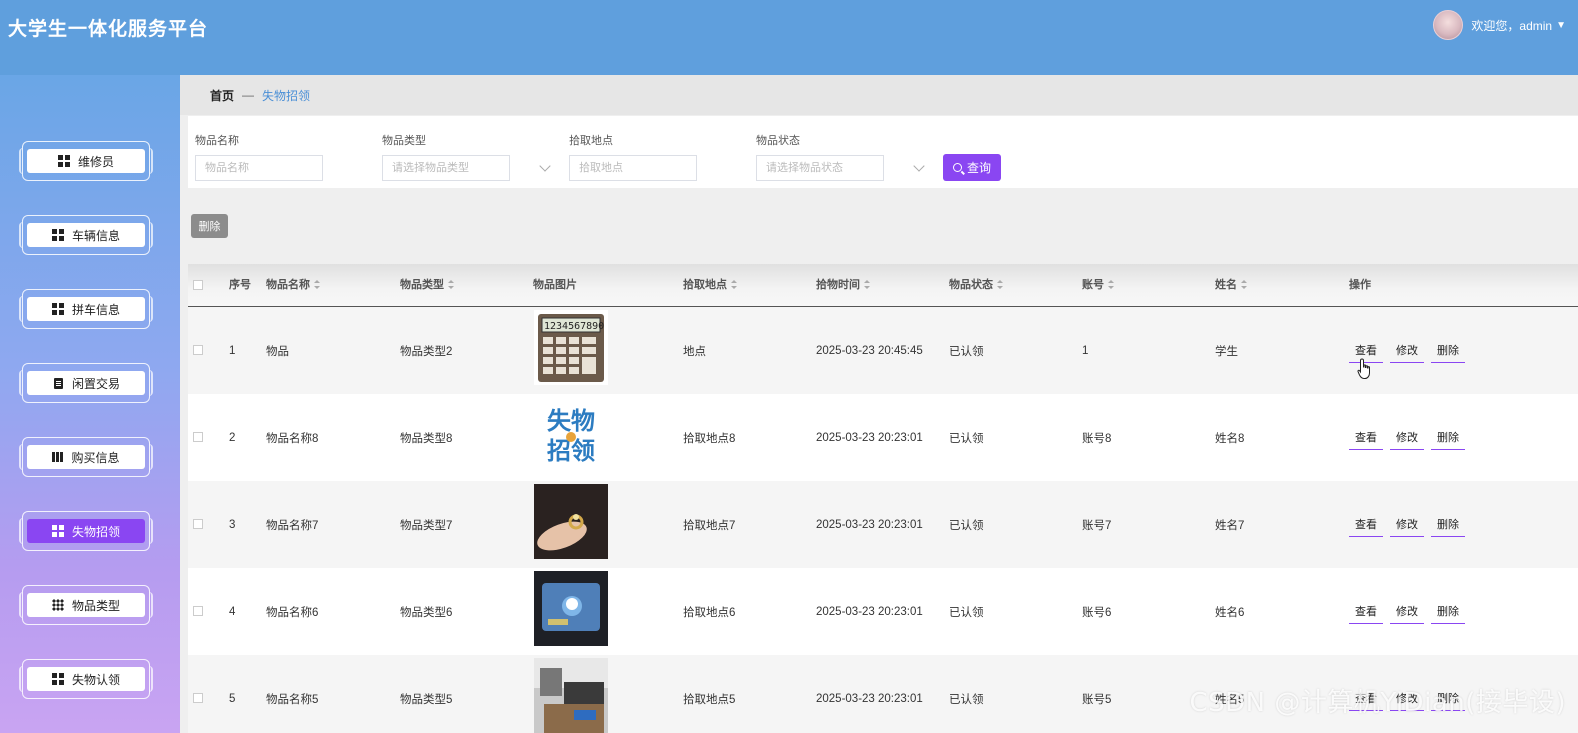 The image size is (1578, 733). Describe the element at coordinates (222, 95) in the screenshot. I see `breadcrumb-home: 首页` at that location.